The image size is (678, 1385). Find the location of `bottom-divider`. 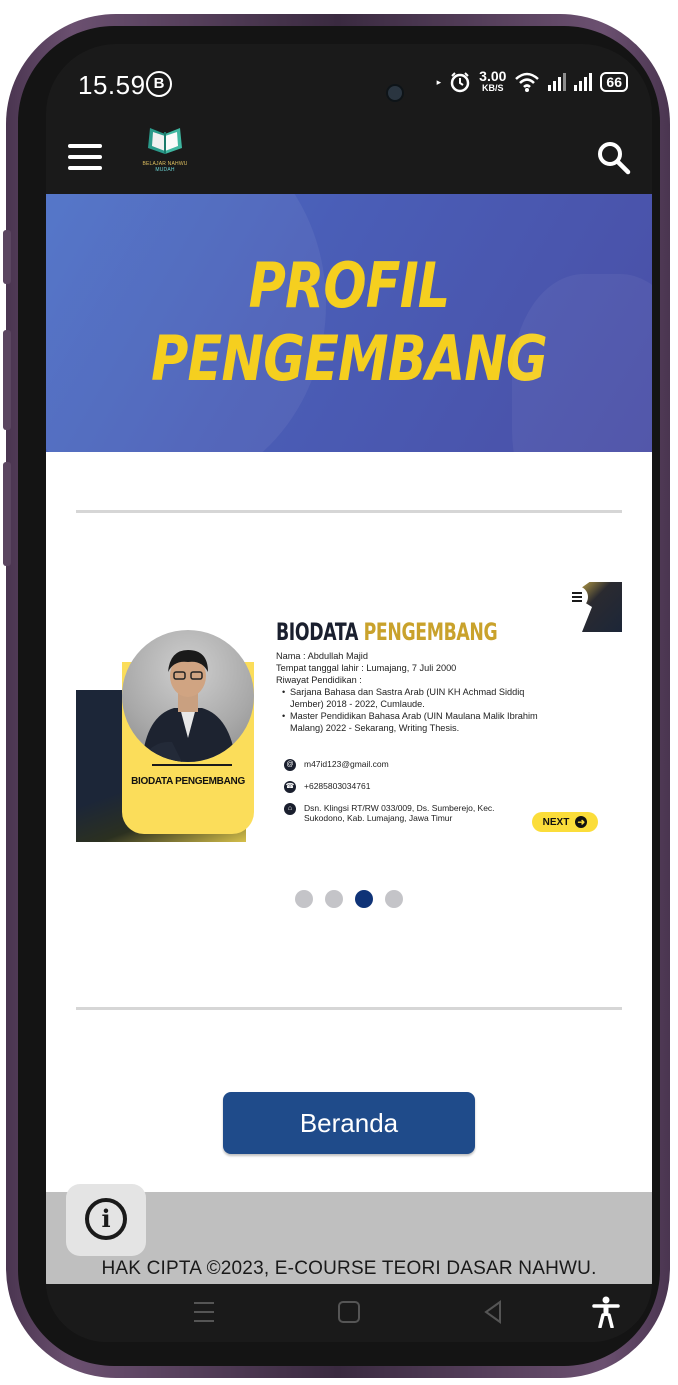

bottom-divider is located at coordinates (349, 1008).